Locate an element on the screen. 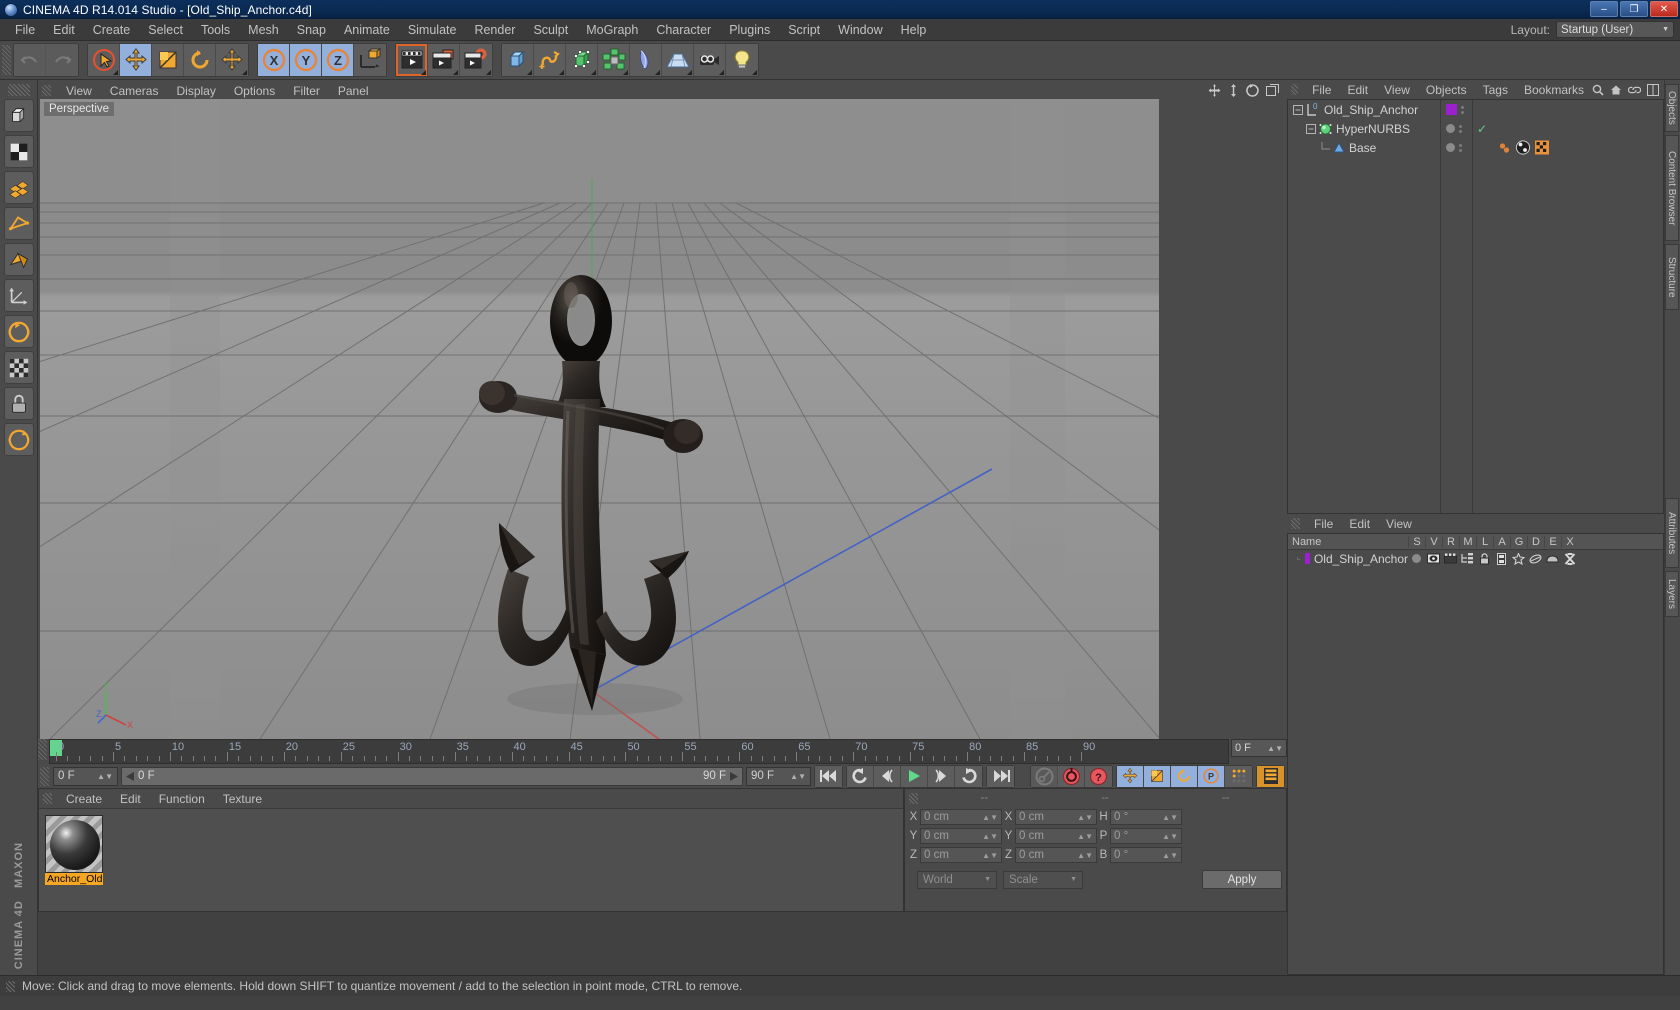 The height and width of the screenshot is (1010, 1680). array-icon is located at coordinates (614, 60).